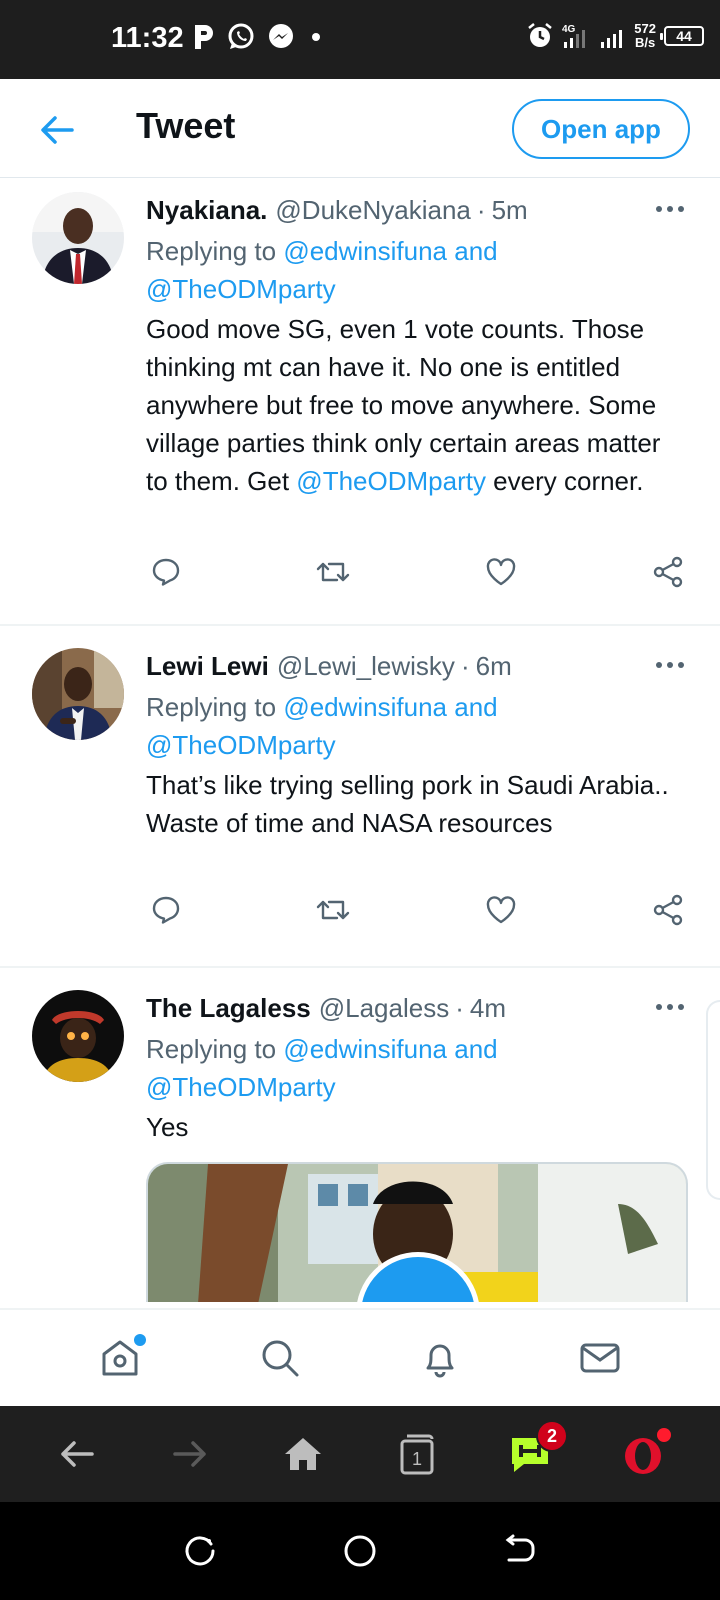  Describe the element at coordinates (186, 125) in the screenshot. I see `page-title: Tweet` at that location.